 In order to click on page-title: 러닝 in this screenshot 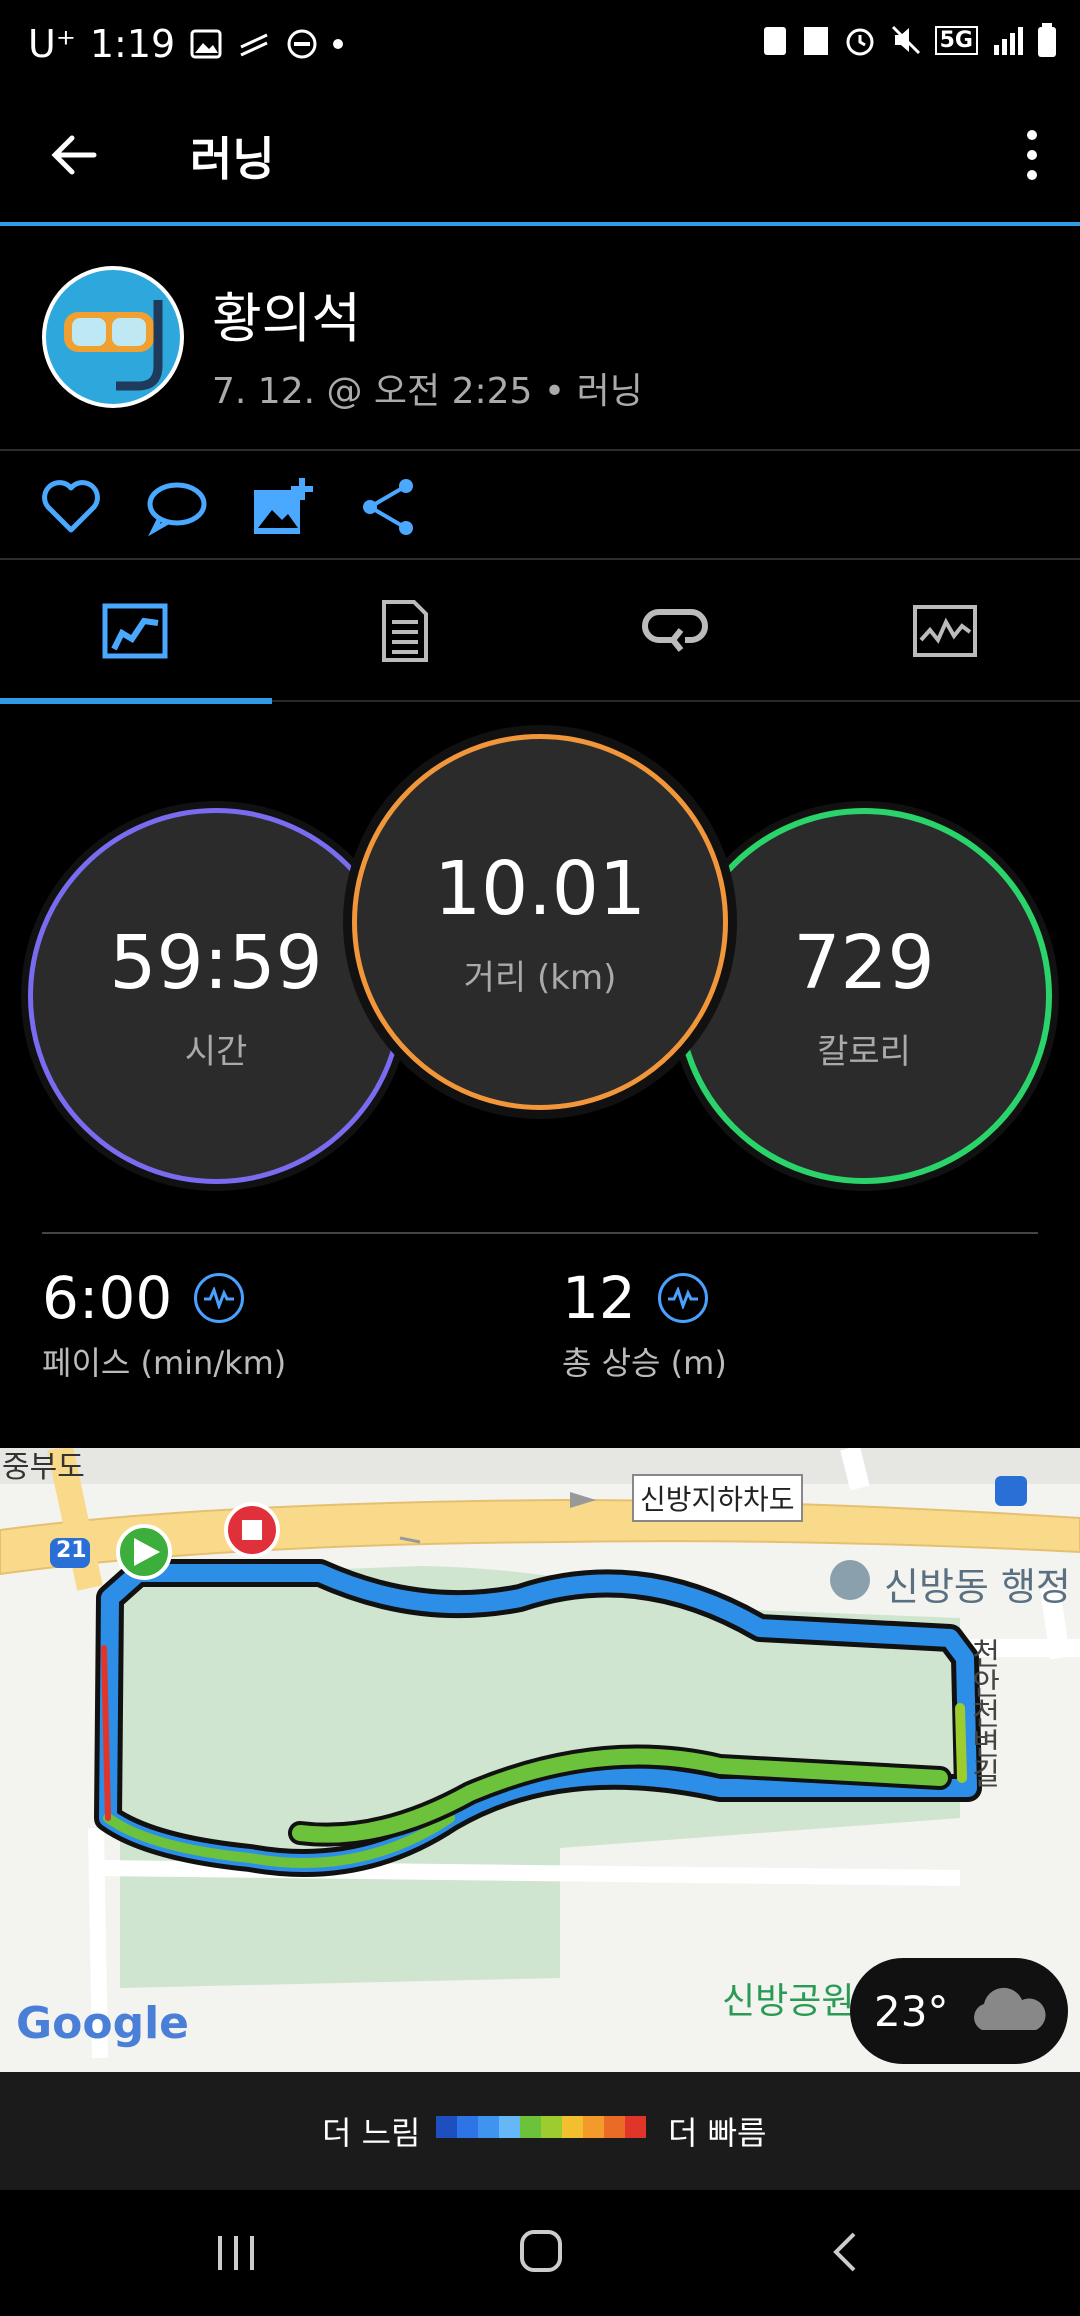, I will do `click(232, 159)`.